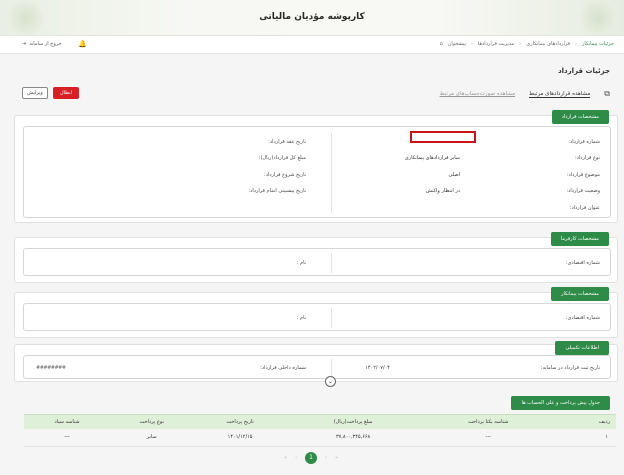 This screenshot has height=475, width=624. Describe the element at coordinates (317, 317) in the screenshot. I see `contractor-box: شماره اقتصادی: نام :` at that location.